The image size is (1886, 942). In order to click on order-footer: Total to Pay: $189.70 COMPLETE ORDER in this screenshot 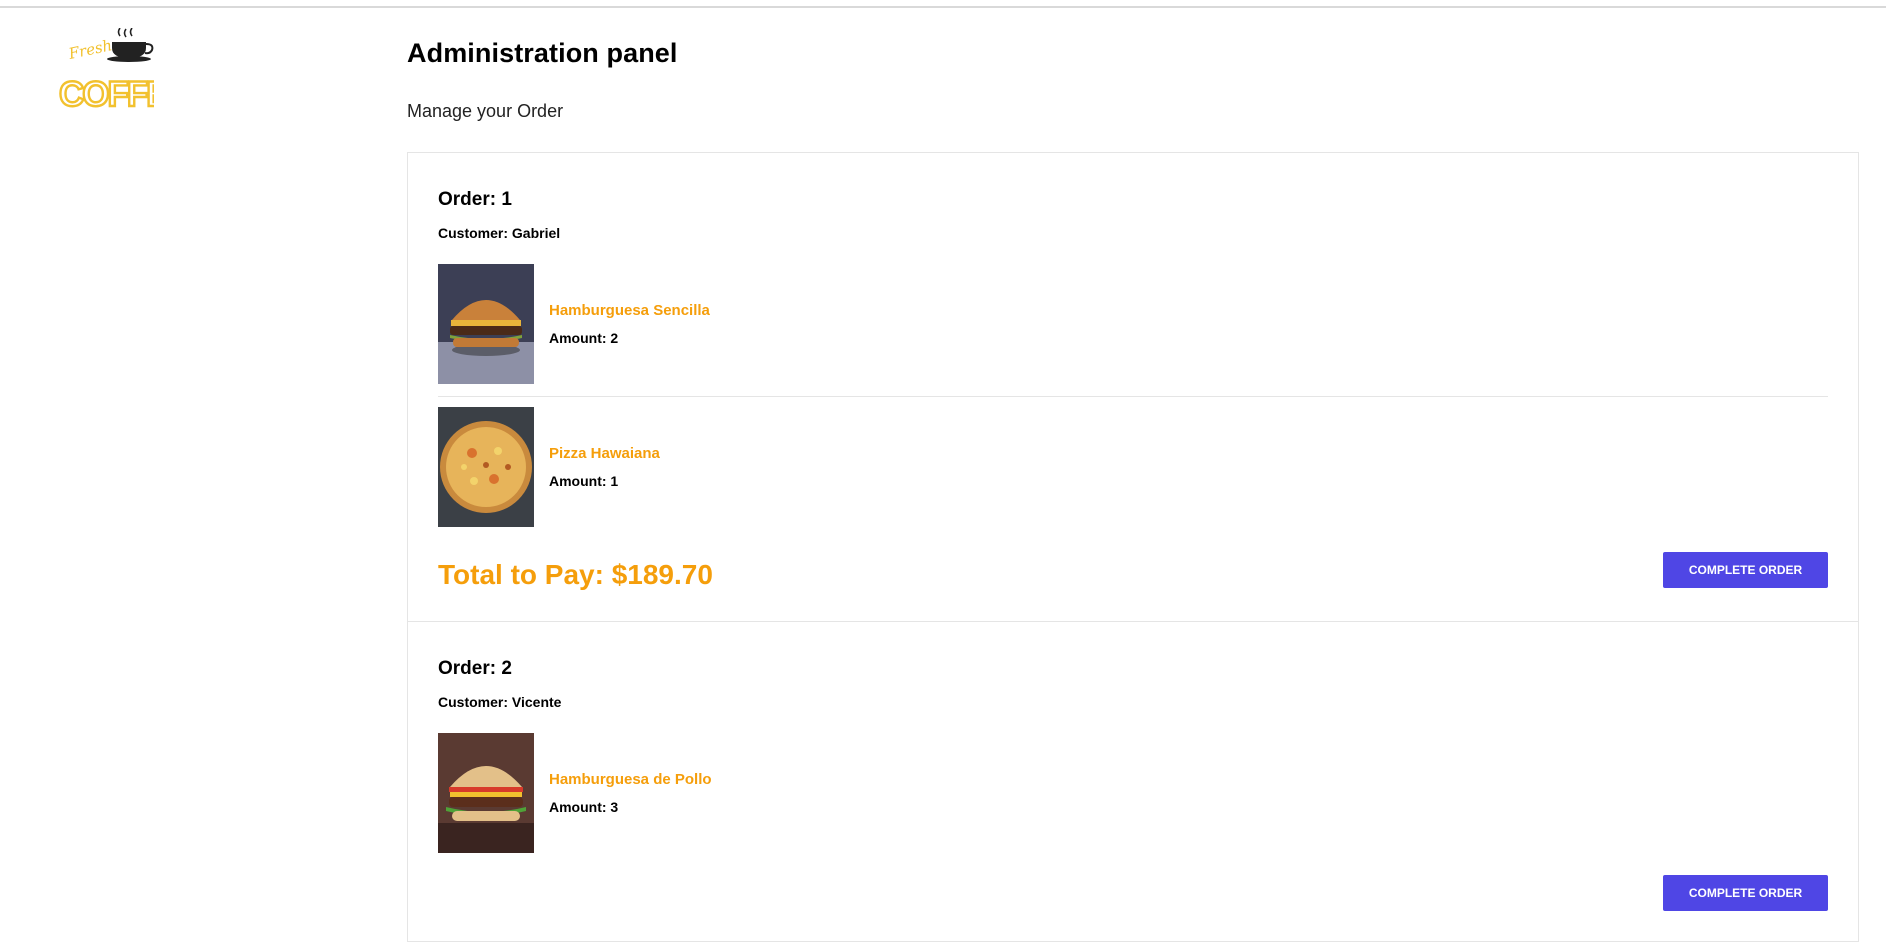, I will do `click(1133, 580)`.